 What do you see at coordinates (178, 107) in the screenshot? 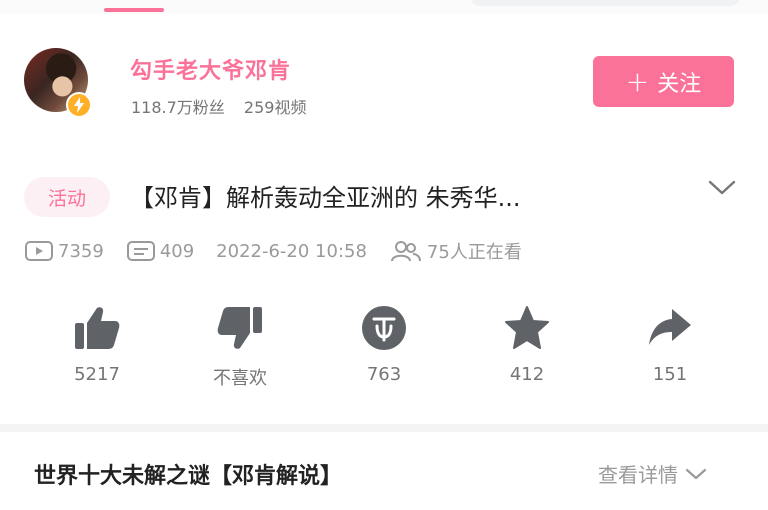
I see `follower-count: 118.7万粉丝` at bounding box center [178, 107].